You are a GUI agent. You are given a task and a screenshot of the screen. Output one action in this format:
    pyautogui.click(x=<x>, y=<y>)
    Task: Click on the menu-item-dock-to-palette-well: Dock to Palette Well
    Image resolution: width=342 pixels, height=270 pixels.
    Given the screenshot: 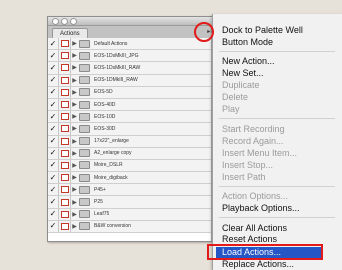 What is the action you would take?
    pyautogui.click(x=262, y=30)
    